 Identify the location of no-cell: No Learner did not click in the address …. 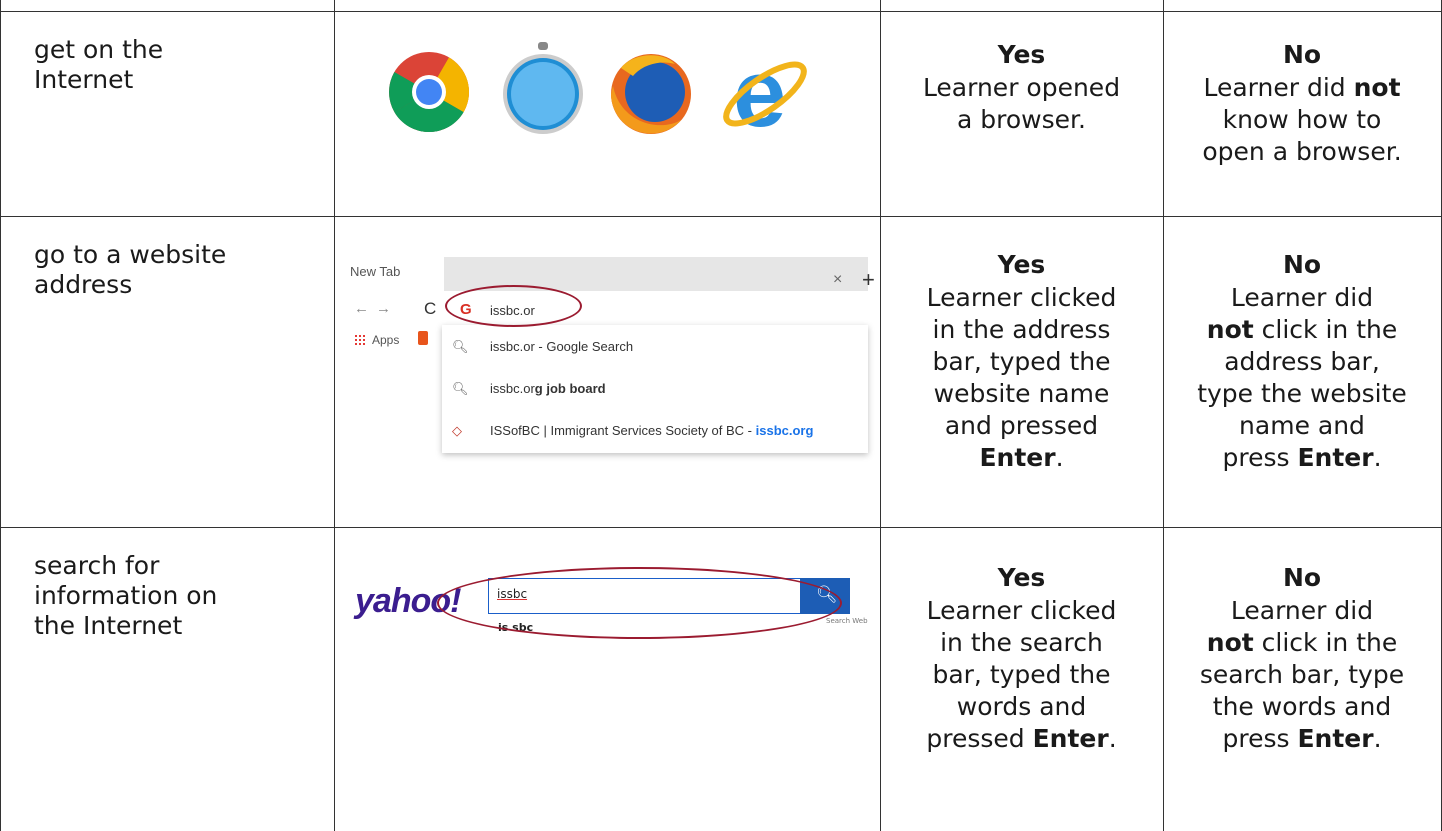
(1302, 371).